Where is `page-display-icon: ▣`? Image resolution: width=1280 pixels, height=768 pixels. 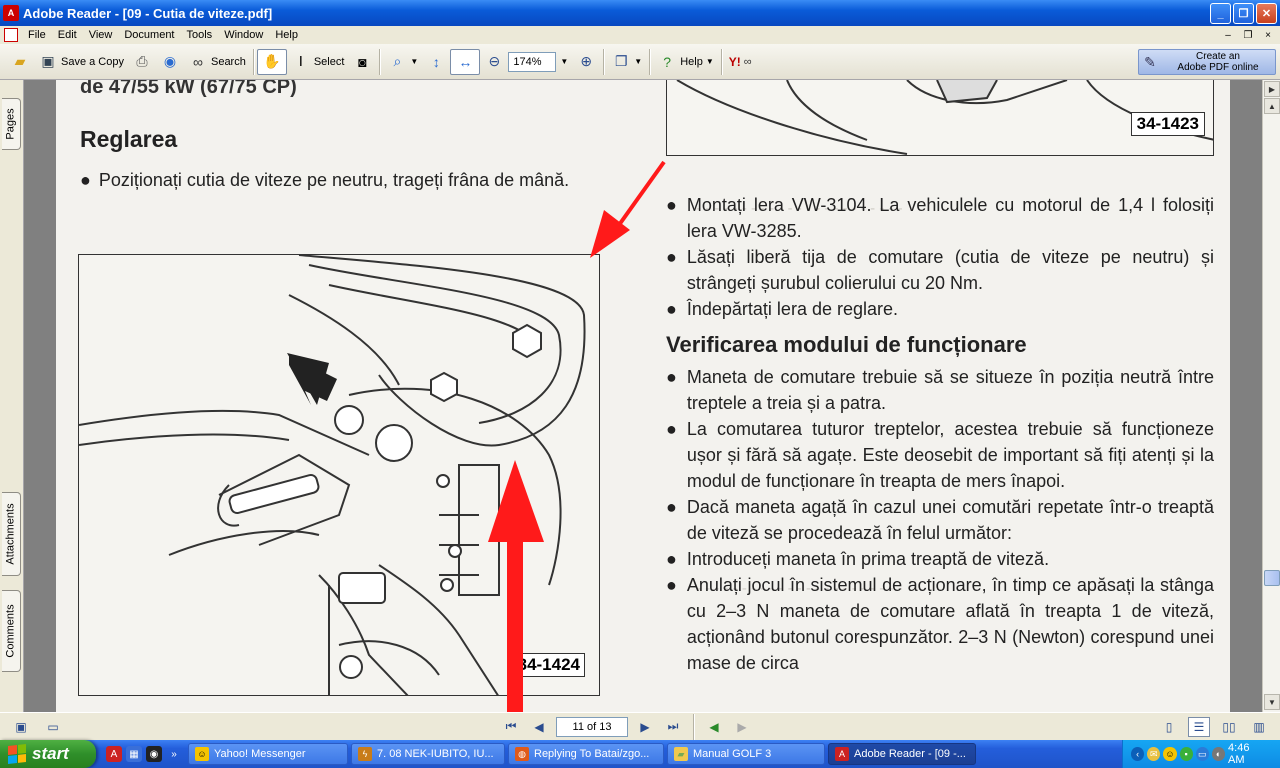 page-display-icon: ▣ is located at coordinates (21, 727).